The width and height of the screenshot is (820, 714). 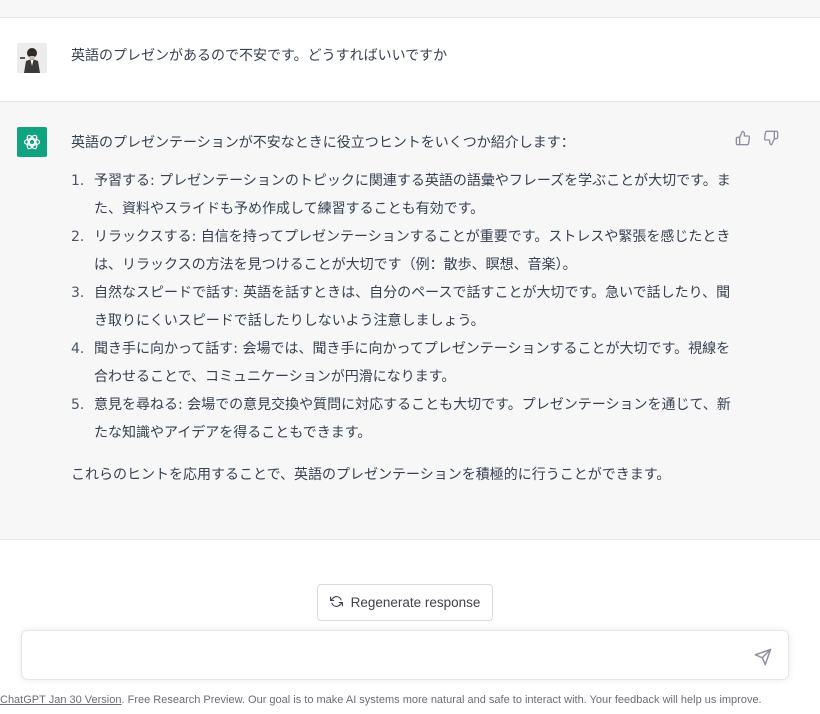 What do you see at coordinates (410, 9) in the screenshot?
I see `top-bar` at bounding box center [410, 9].